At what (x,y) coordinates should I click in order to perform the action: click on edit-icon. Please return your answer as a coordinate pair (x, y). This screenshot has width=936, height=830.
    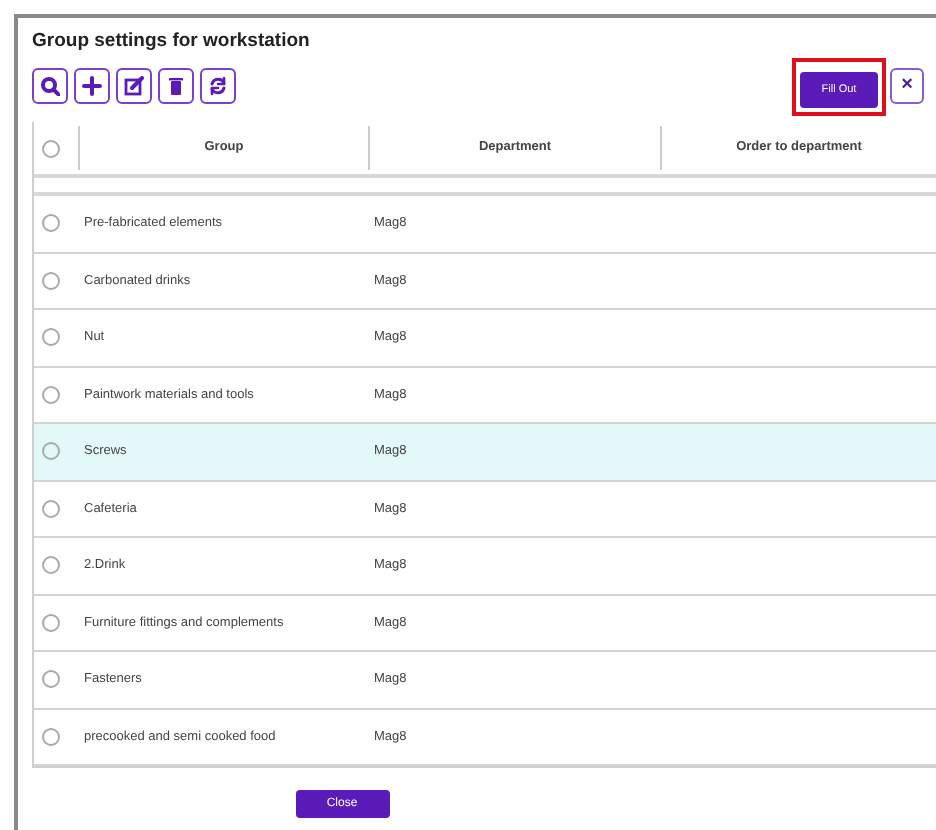
    Looking at the image, I should click on (134, 86).